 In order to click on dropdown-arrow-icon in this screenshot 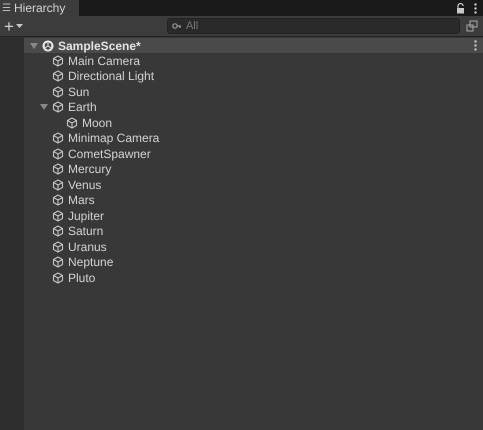, I will do `click(19, 26)`.